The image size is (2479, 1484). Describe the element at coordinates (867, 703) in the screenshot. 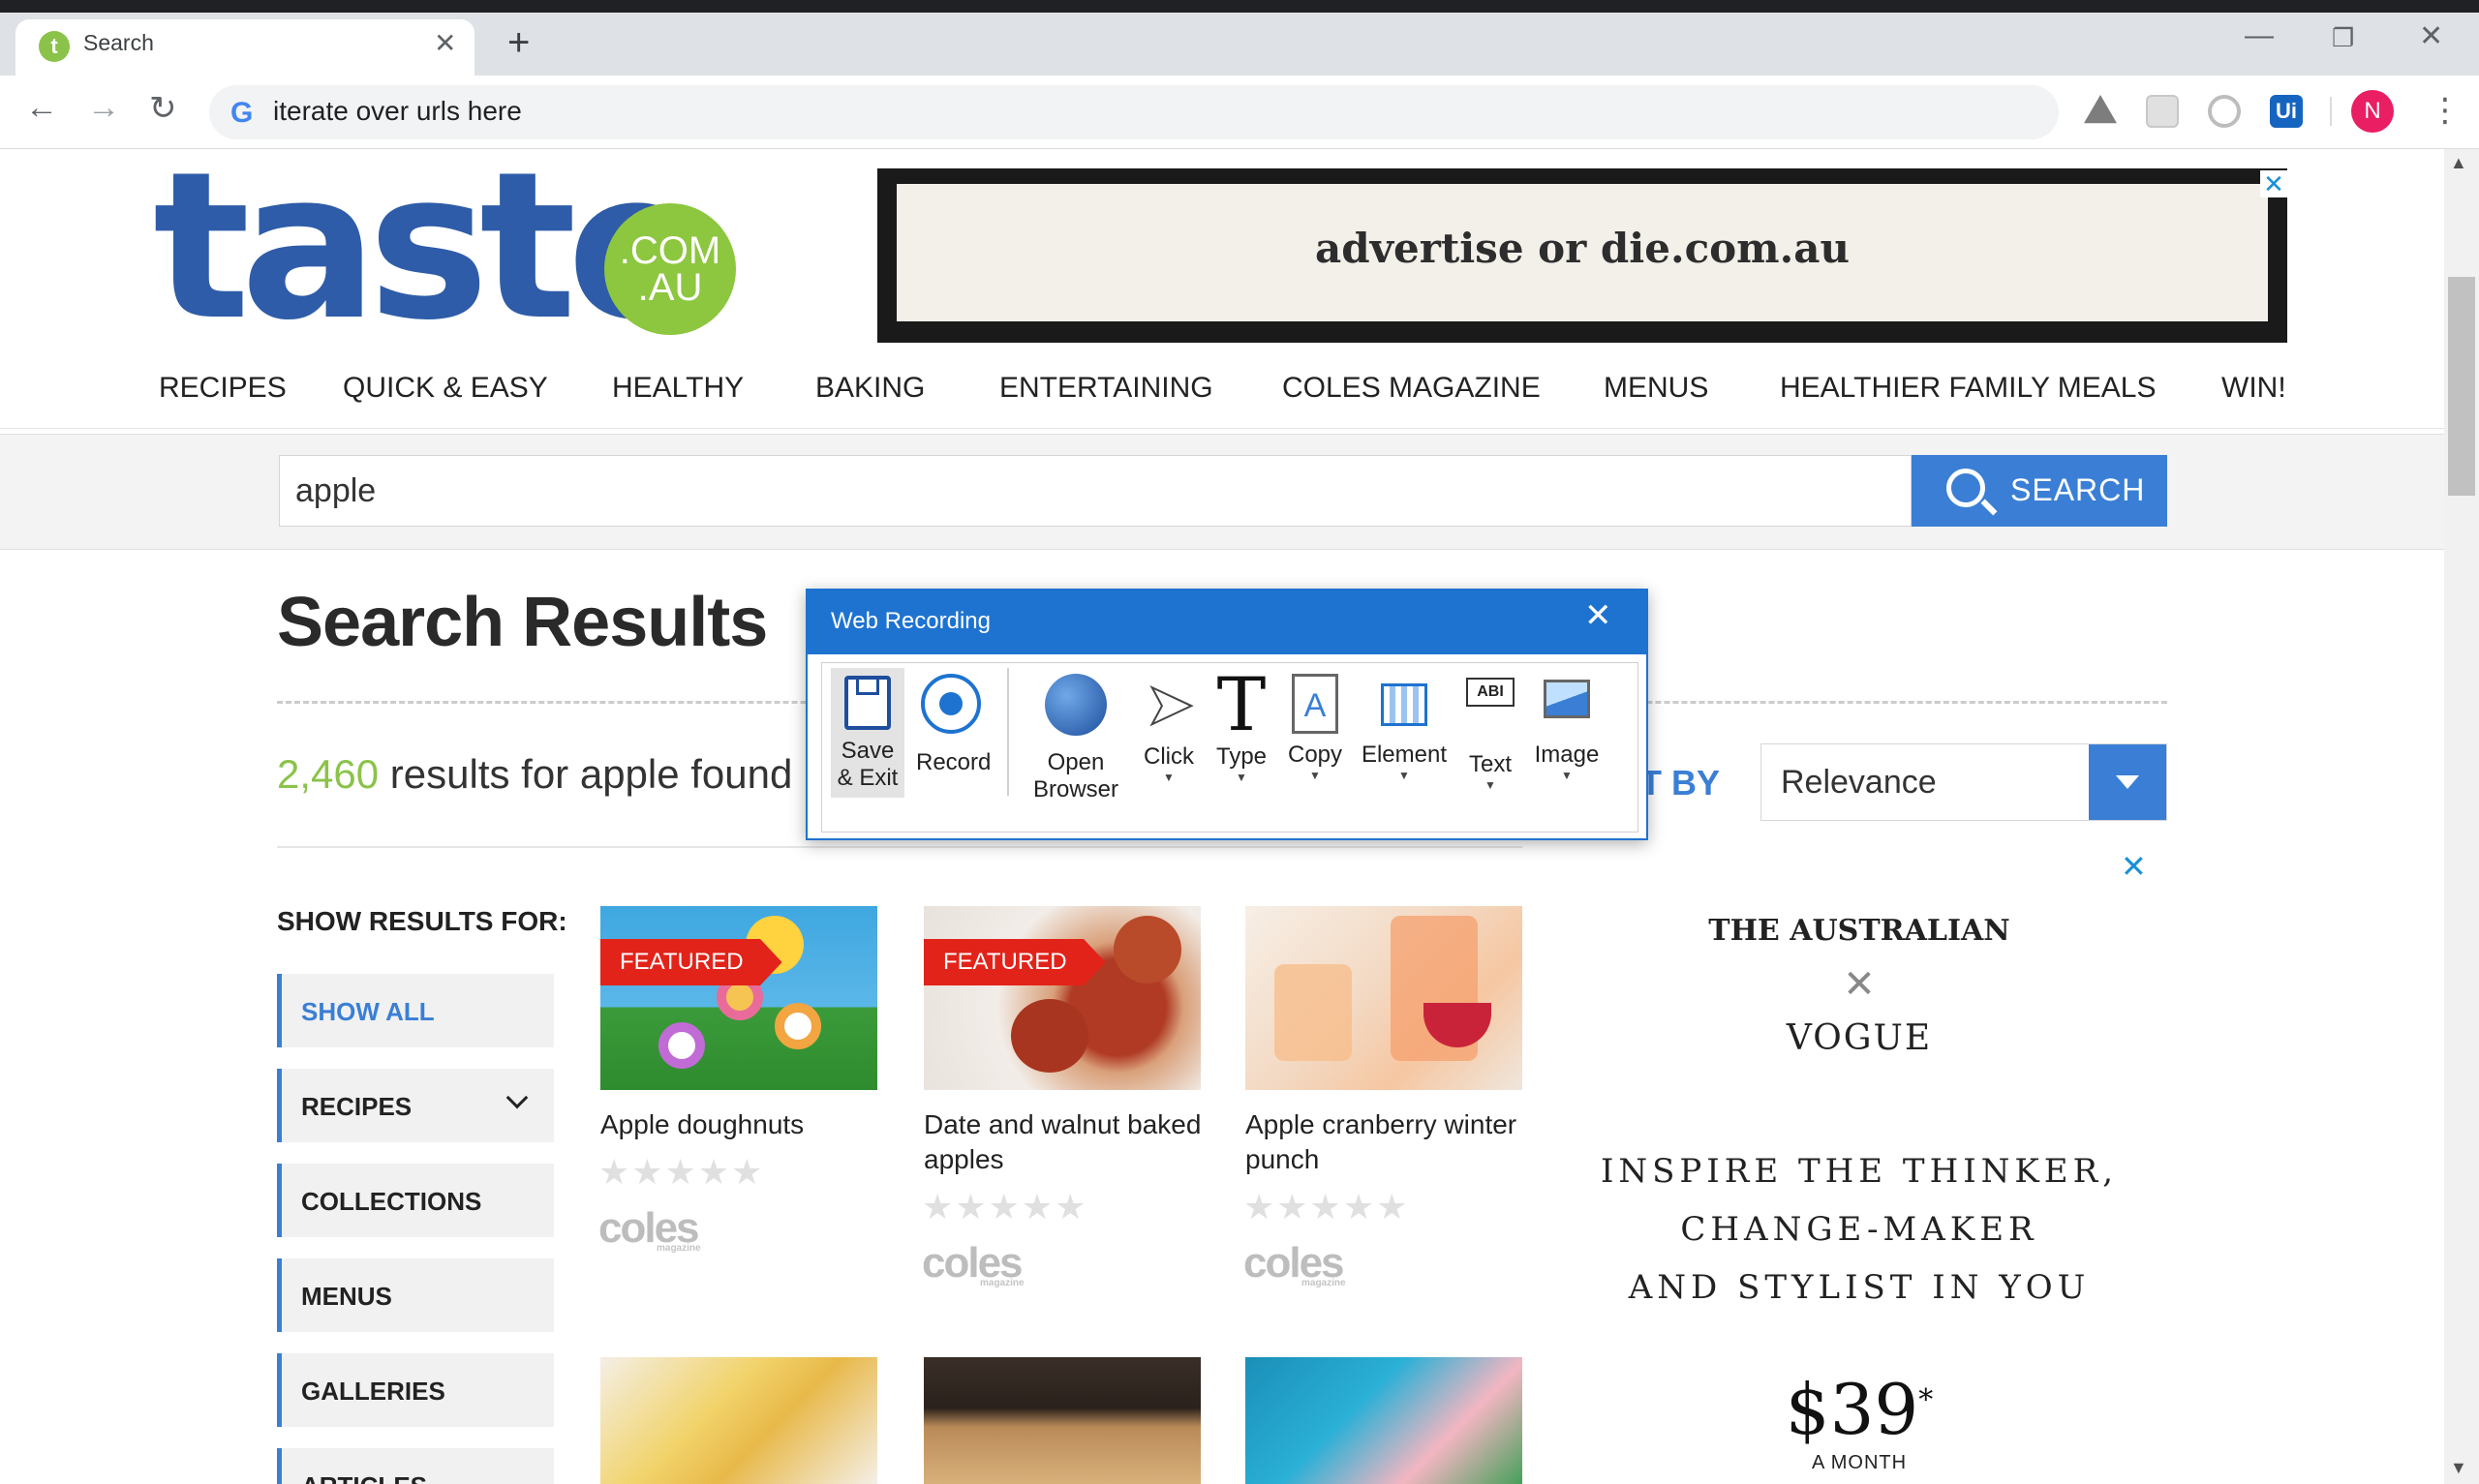

I see `save-icon` at that location.